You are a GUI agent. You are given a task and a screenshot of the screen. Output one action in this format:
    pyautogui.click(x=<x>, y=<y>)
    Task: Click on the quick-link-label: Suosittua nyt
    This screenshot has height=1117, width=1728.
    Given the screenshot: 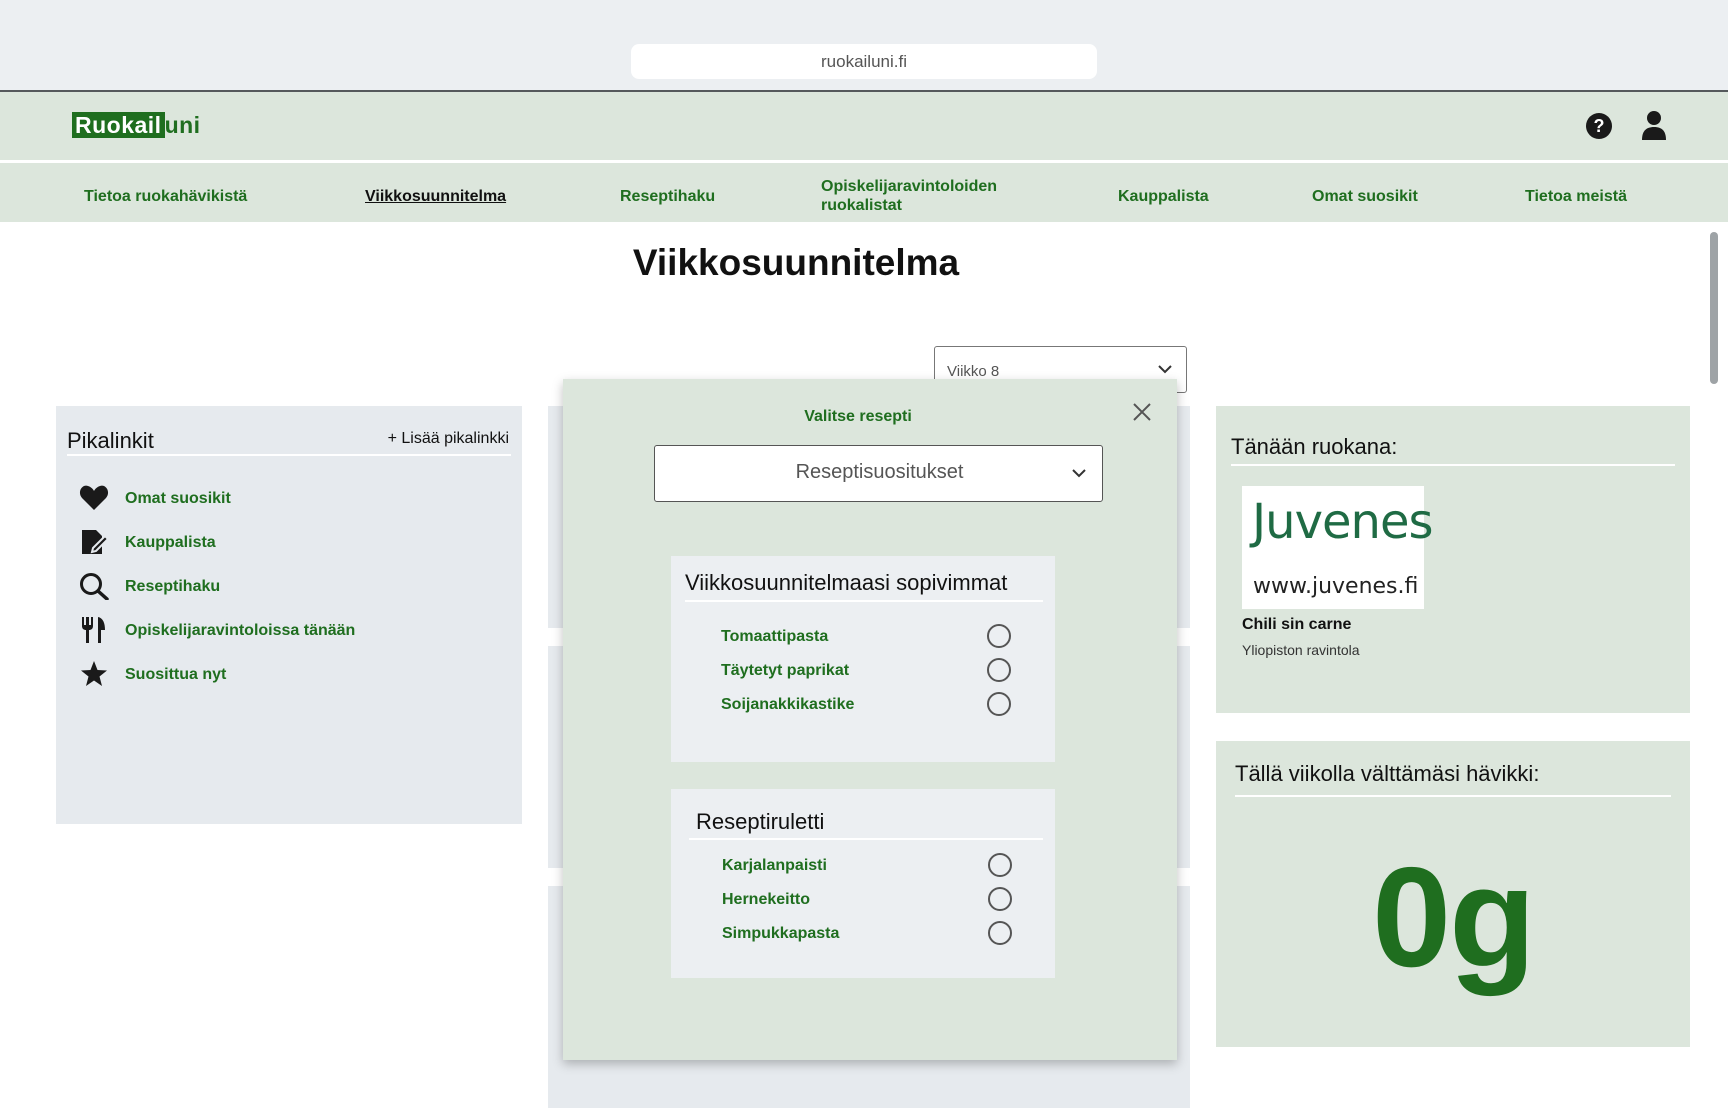 What is the action you would take?
    pyautogui.click(x=176, y=674)
    